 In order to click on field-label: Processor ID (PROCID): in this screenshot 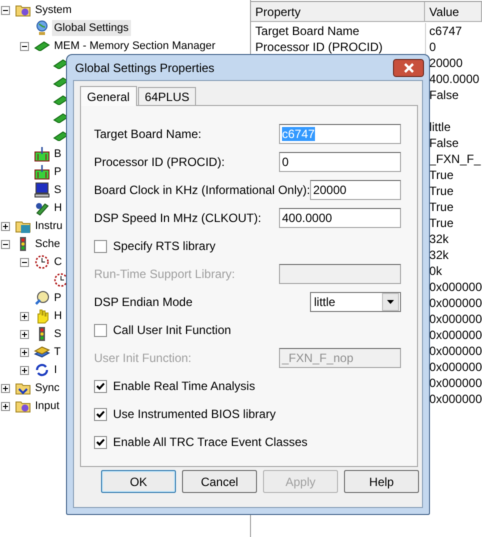, I will do `click(160, 162)`.